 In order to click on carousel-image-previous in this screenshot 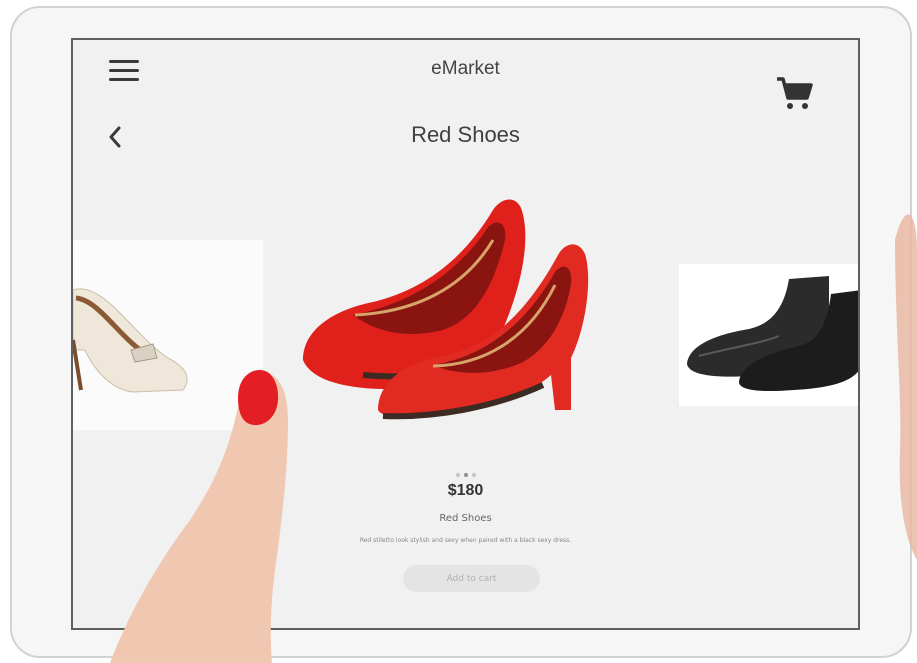, I will do `click(168, 335)`.